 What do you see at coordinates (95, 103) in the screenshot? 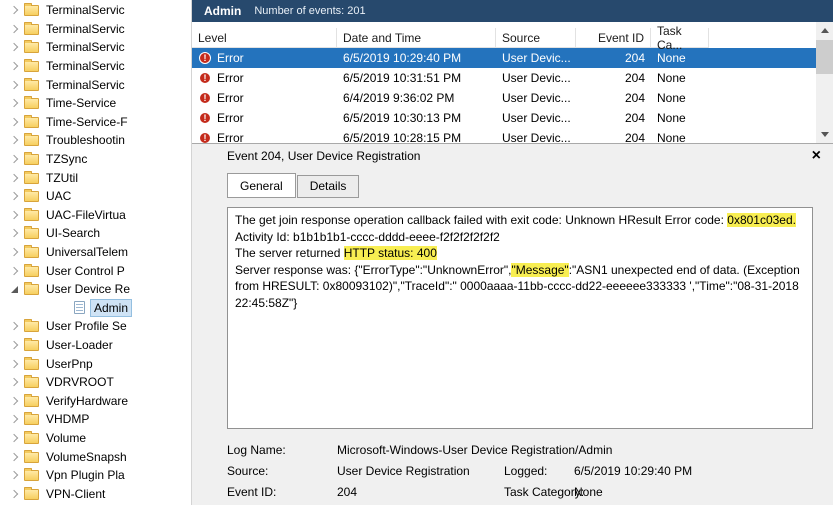
I see `tree-item: Time-Service` at bounding box center [95, 103].